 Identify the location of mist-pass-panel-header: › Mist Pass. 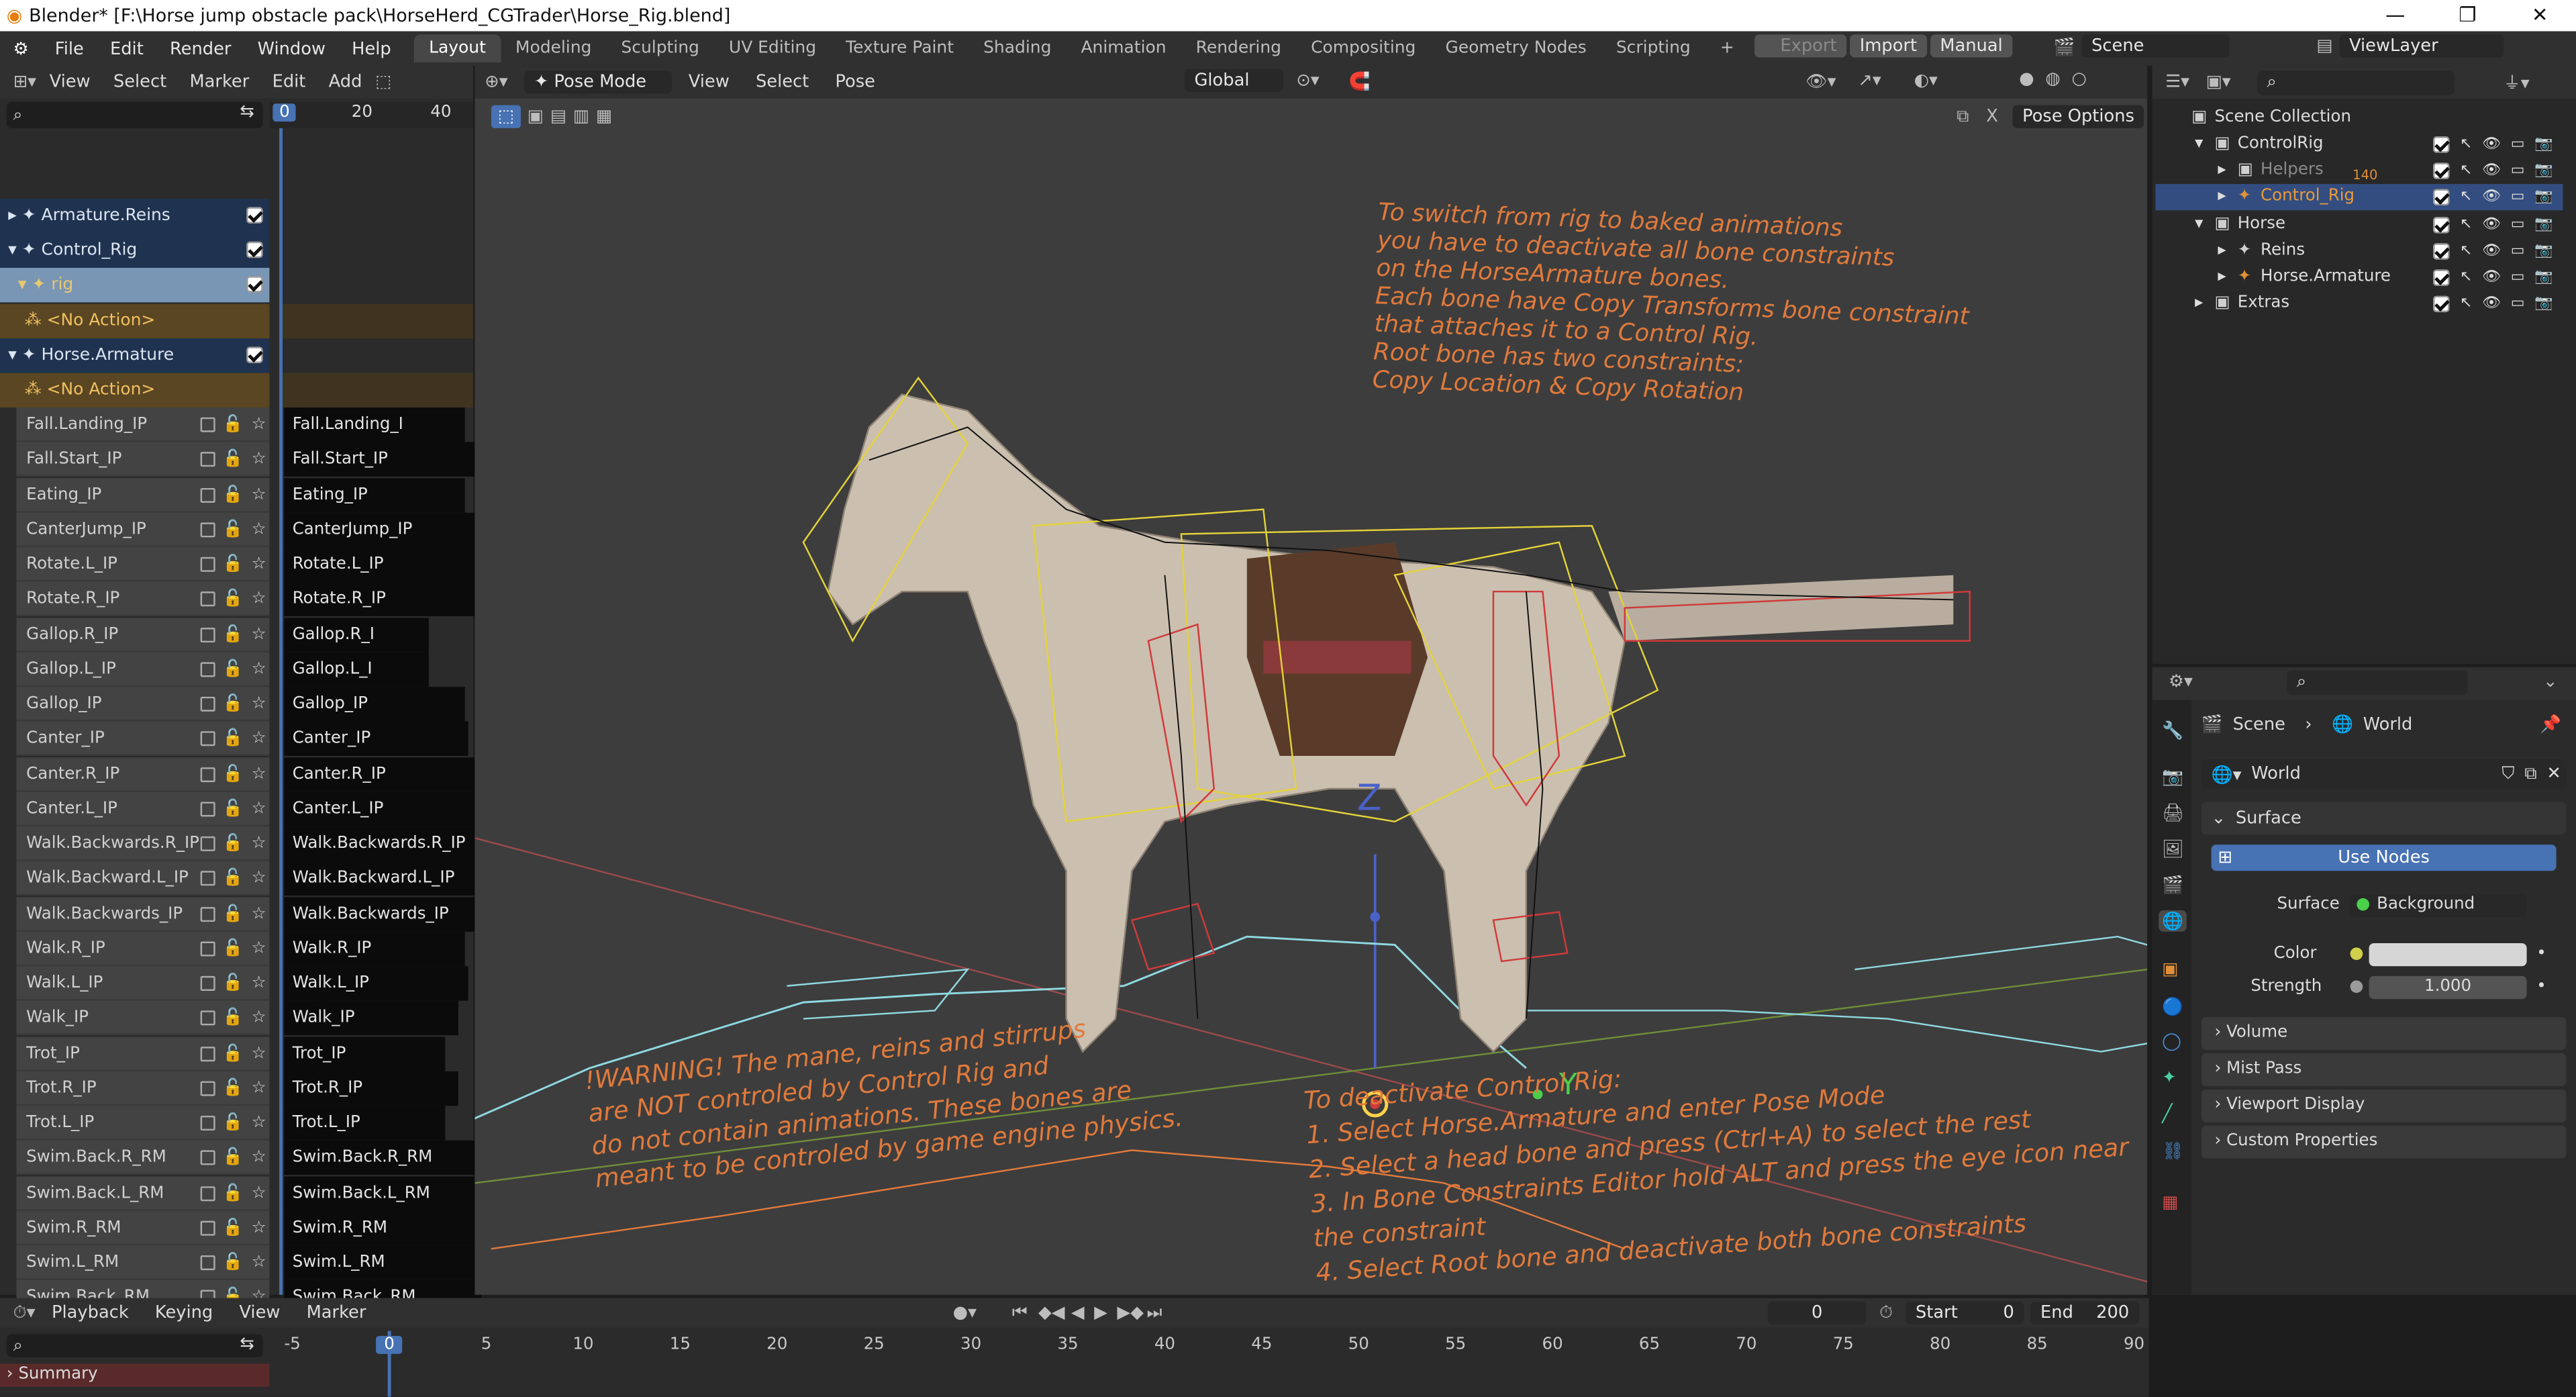
(2384, 1069).